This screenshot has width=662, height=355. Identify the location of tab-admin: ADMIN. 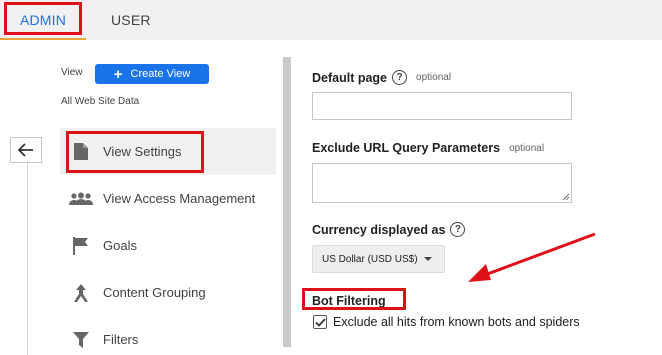
(43, 20).